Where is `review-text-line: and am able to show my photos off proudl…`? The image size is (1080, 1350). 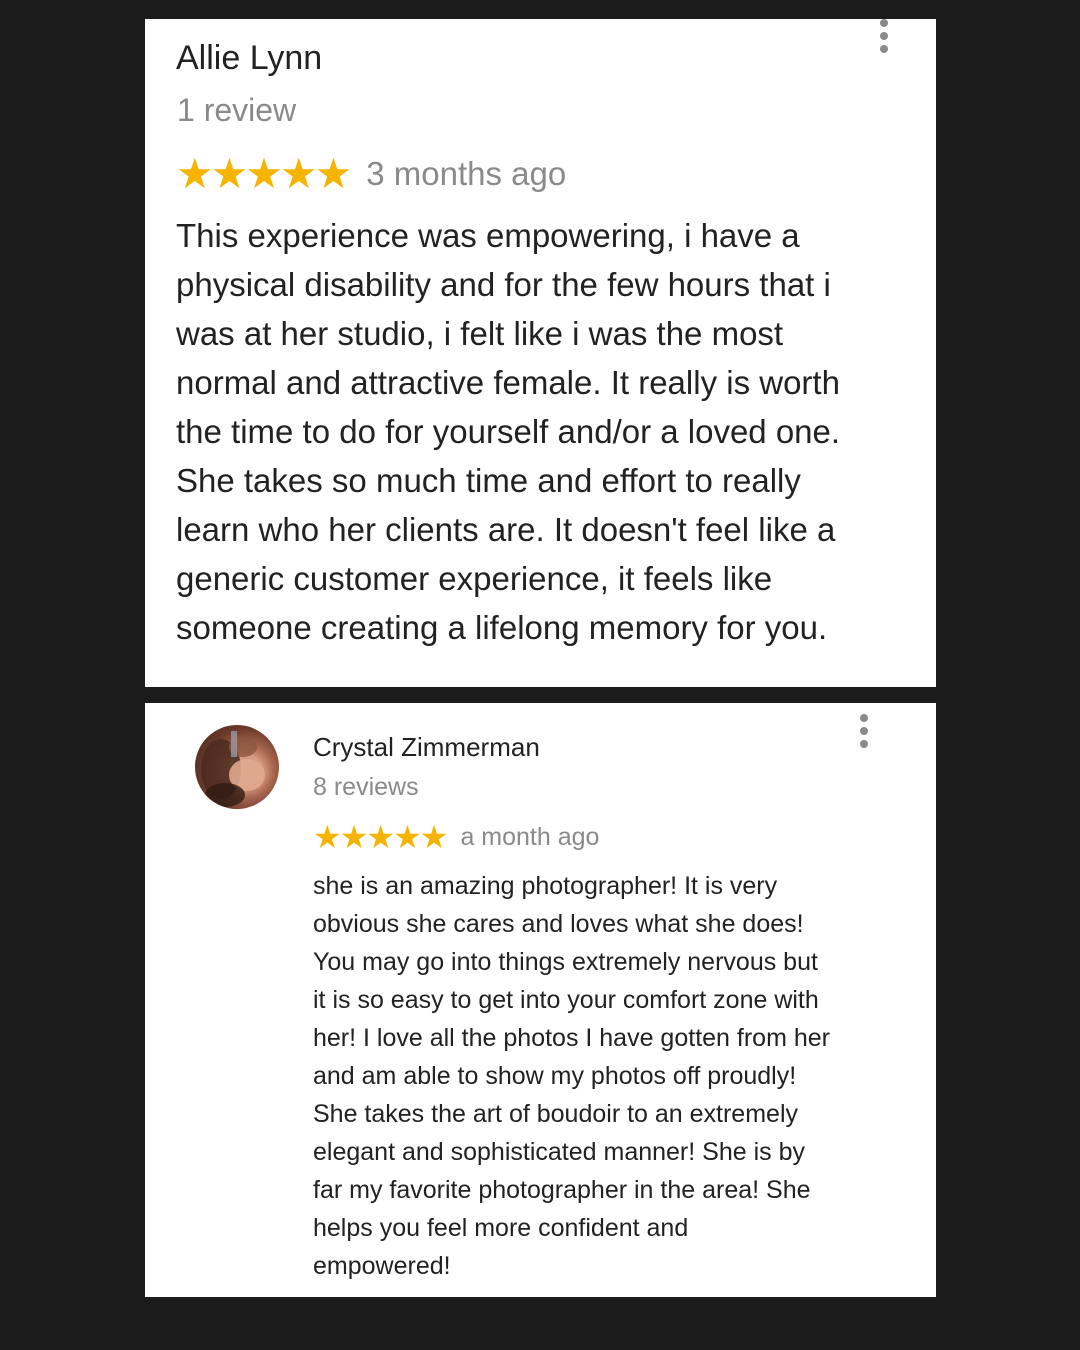
review-text-line: and am able to show my photos off proudl… is located at coordinates (555, 1076).